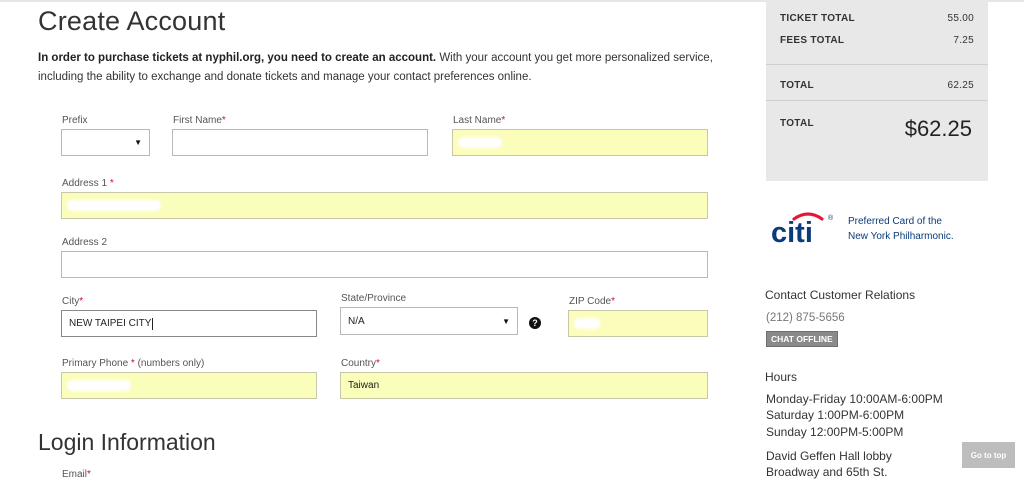 The image size is (1024, 480). Describe the element at coordinates (797, 85) in the screenshot. I see `total-label: TOTAL` at that location.